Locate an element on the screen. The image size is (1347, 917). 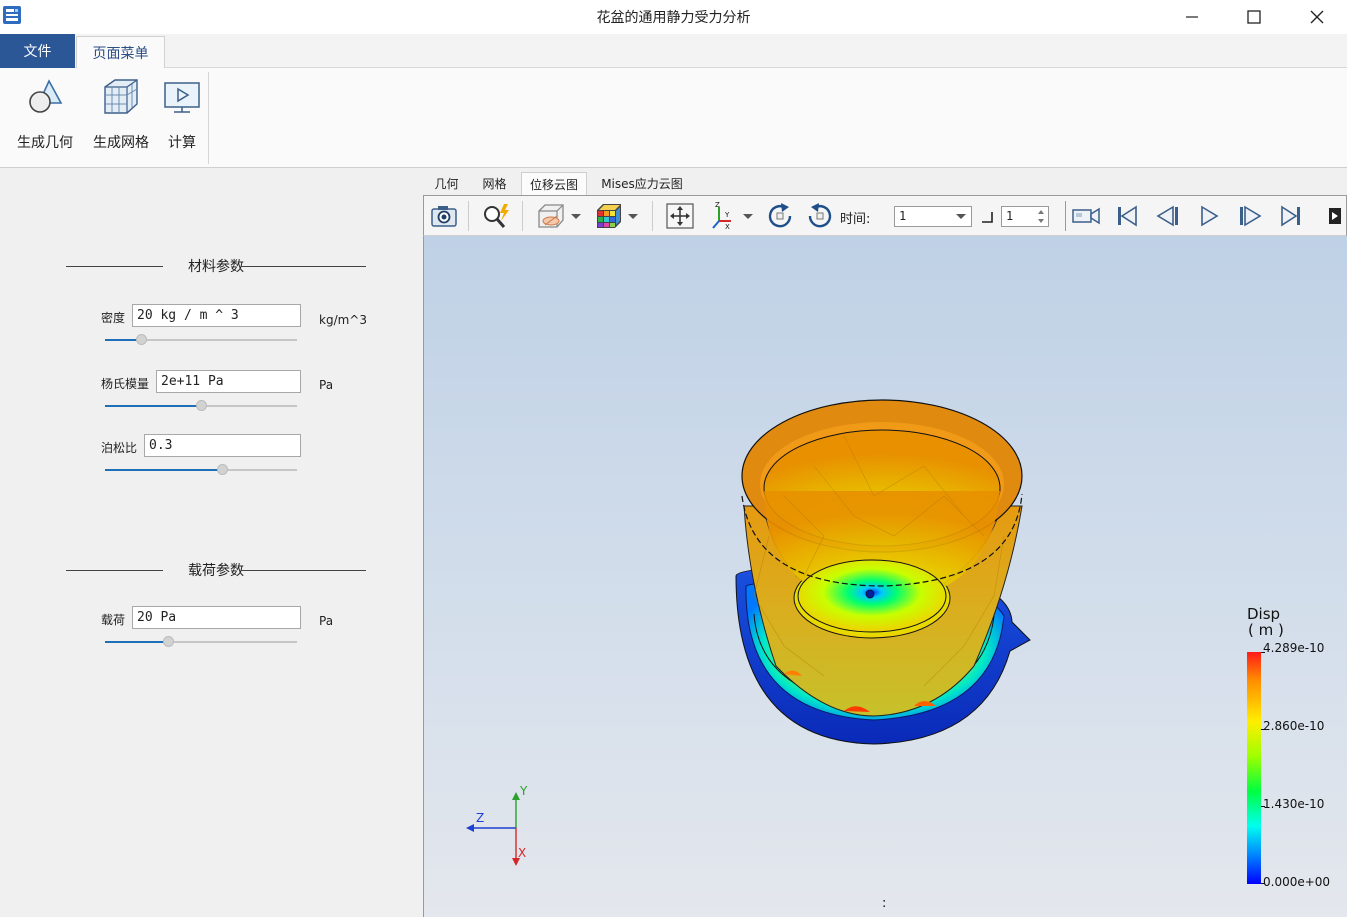
tab-geometry: 几何 is located at coordinates (446, 183).